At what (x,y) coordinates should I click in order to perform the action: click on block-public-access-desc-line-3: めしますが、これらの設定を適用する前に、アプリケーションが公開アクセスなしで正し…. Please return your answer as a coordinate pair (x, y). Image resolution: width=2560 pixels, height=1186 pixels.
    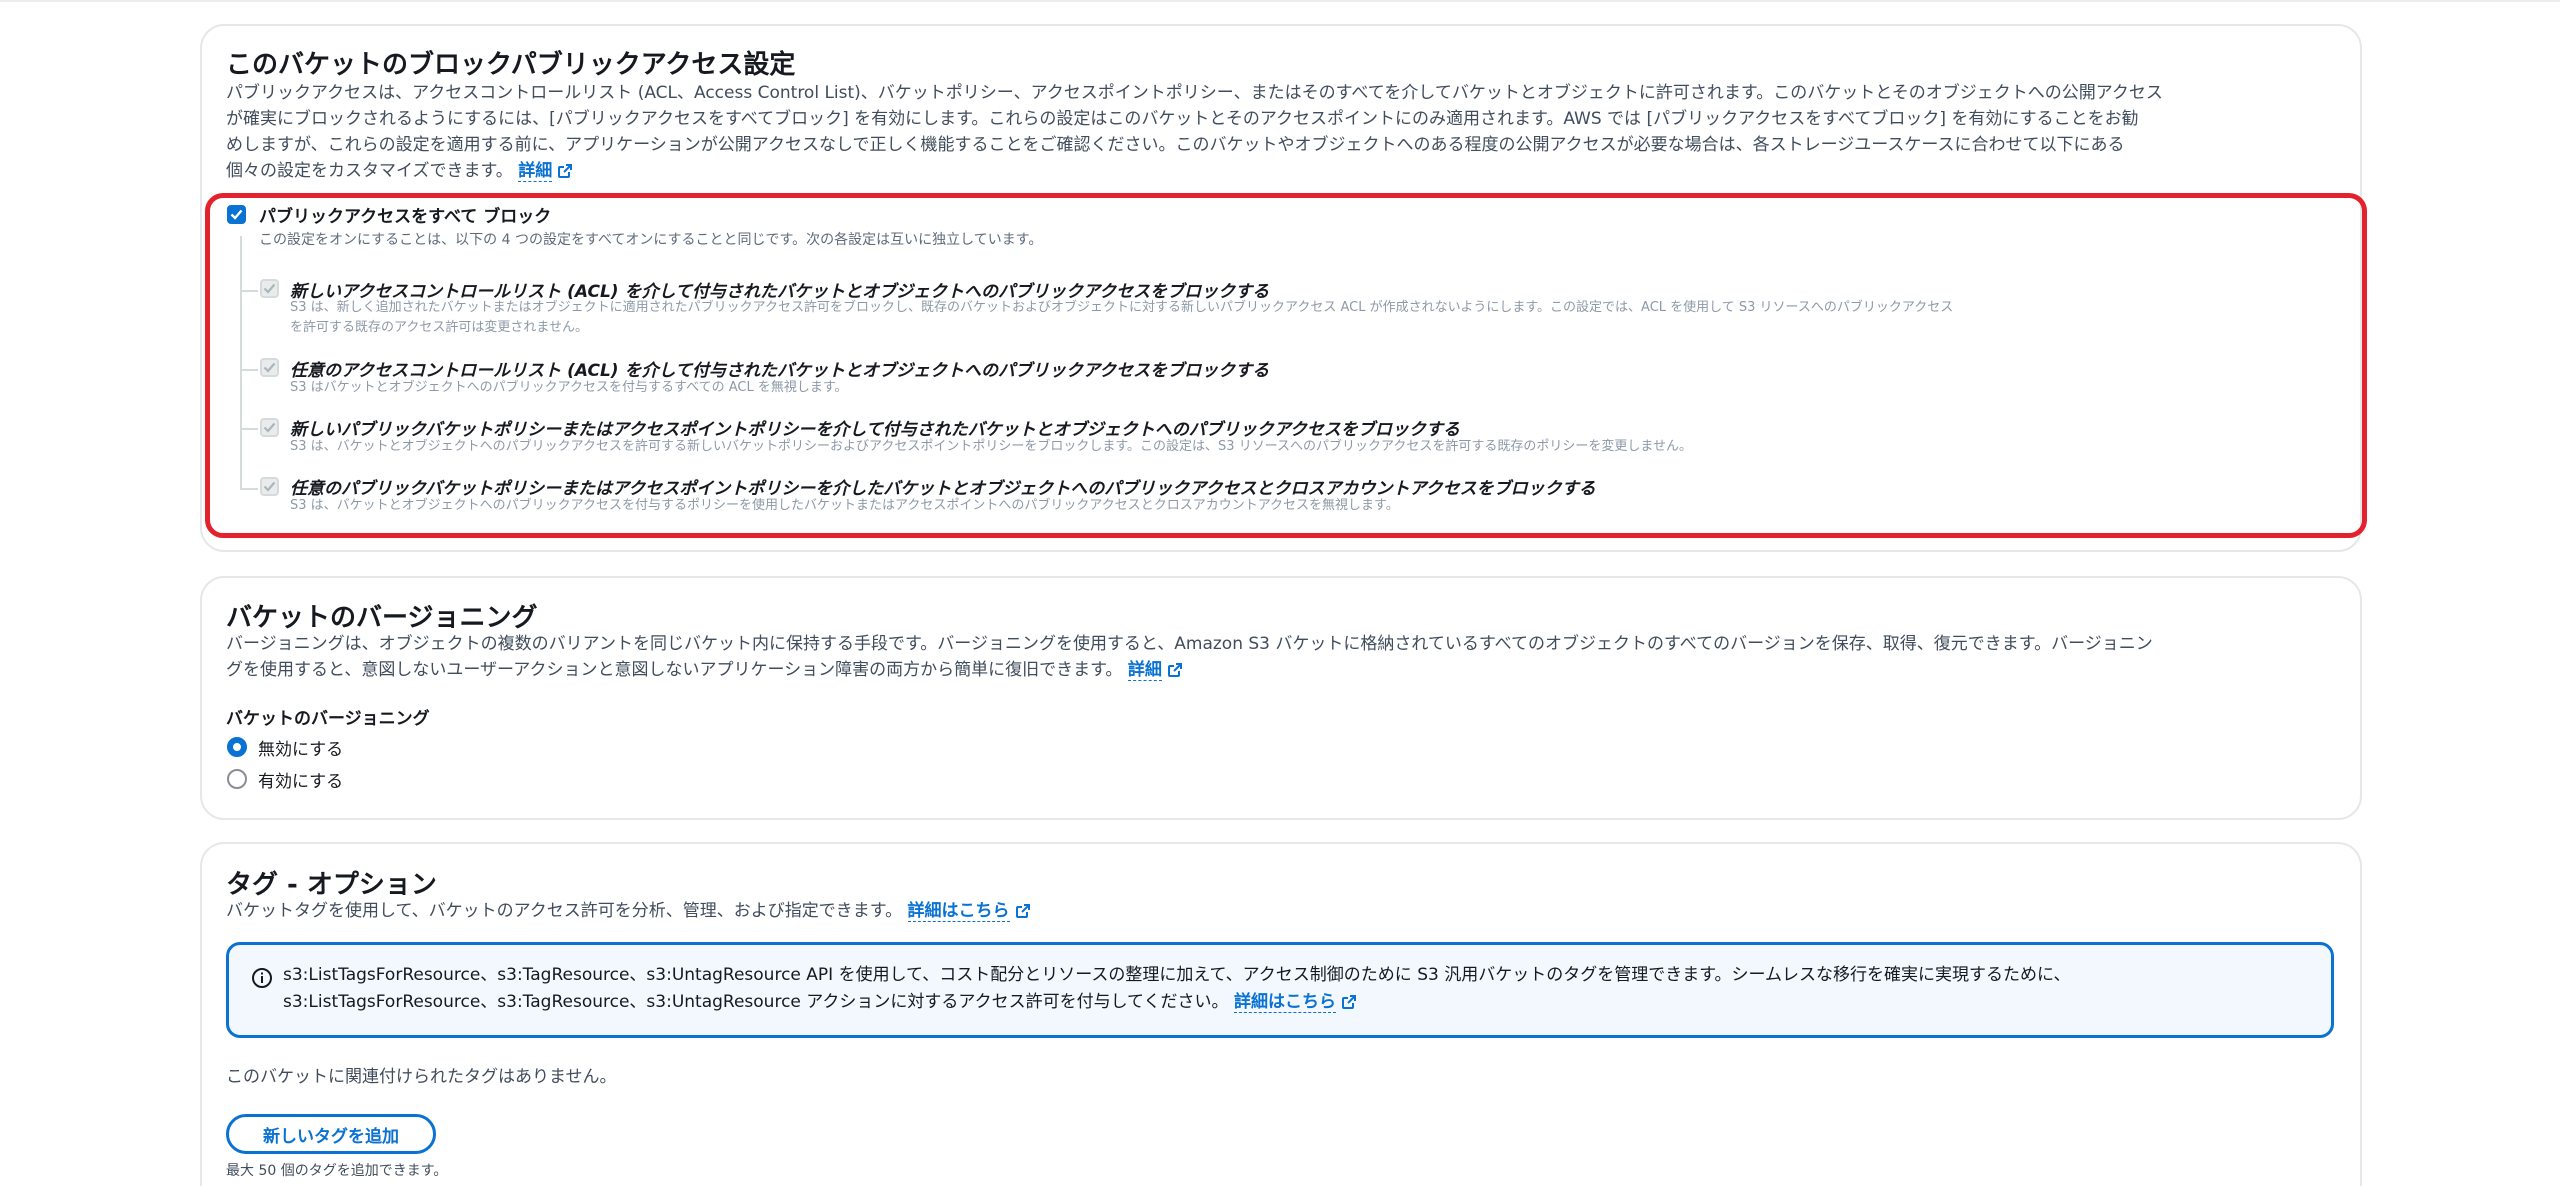
    Looking at the image, I should click on (1175, 145).